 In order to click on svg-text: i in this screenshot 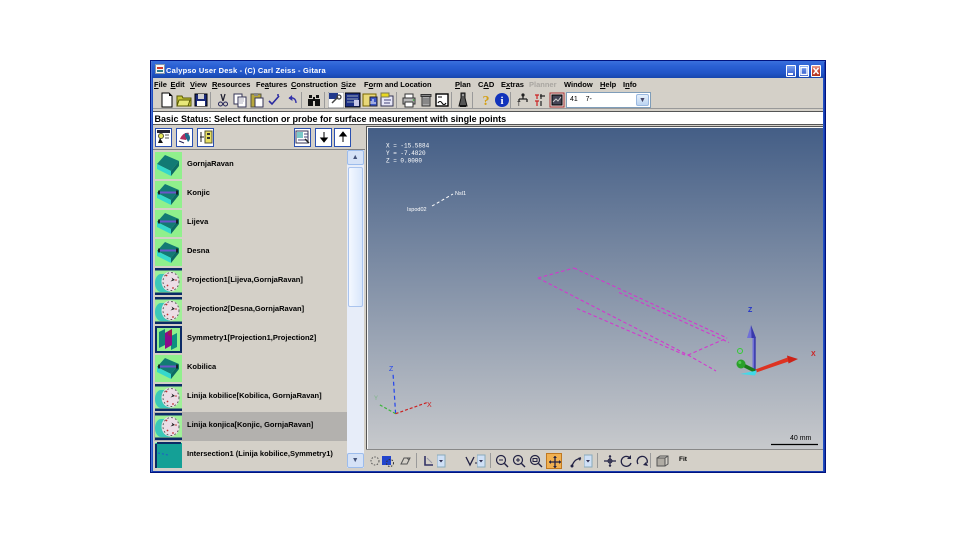, I will do `click(501, 101)`.